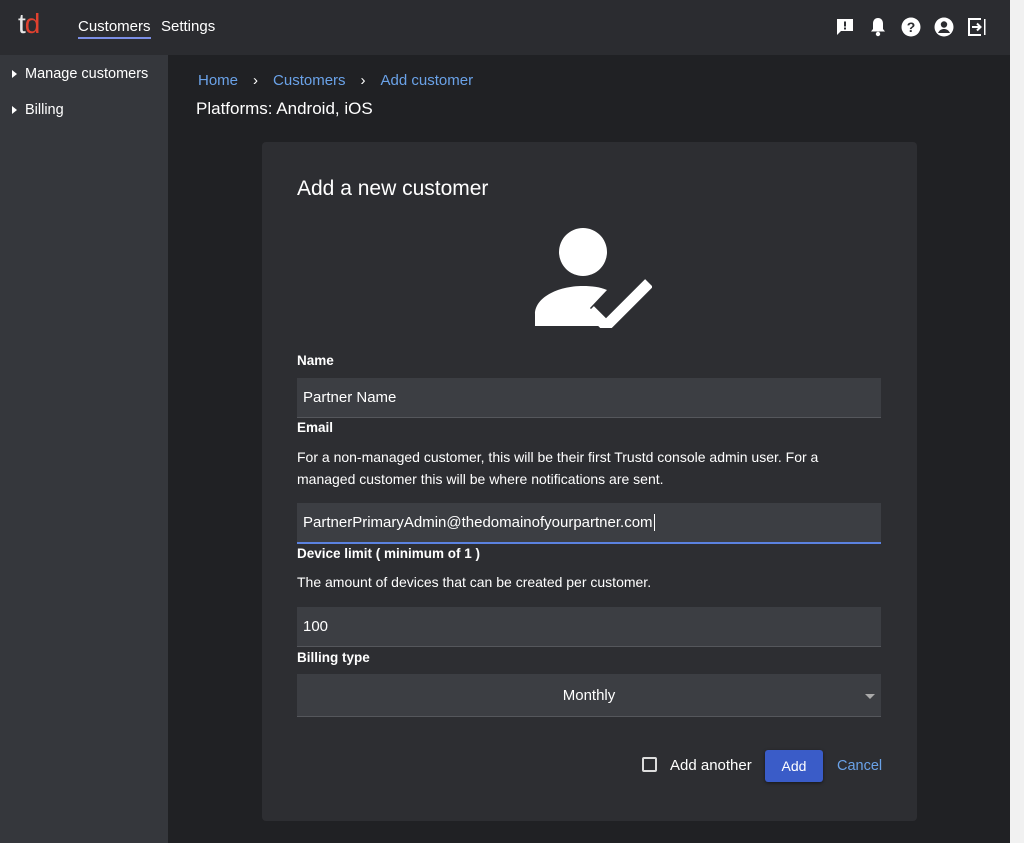  What do you see at coordinates (393, 188) in the screenshot?
I see `page-title: Add a new customer` at bounding box center [393, 188].